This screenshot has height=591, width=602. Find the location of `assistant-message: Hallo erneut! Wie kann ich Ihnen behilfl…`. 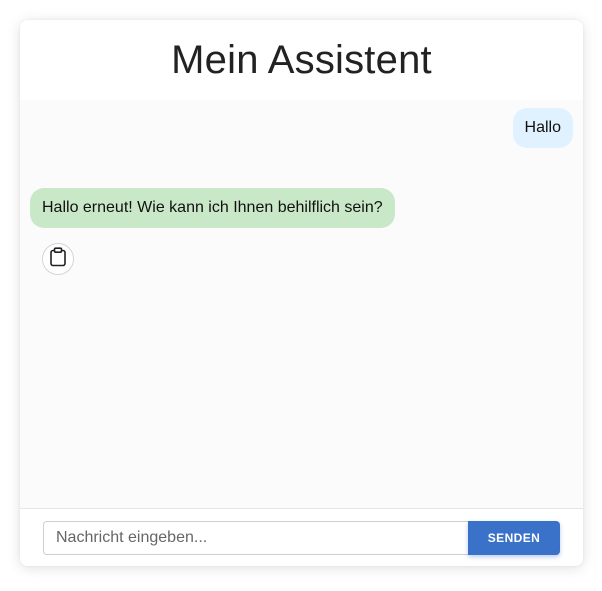

assistant-message: Hallo erneut! Wie kann ich Ihnen behilfl… is located at coordinates (212, 208).